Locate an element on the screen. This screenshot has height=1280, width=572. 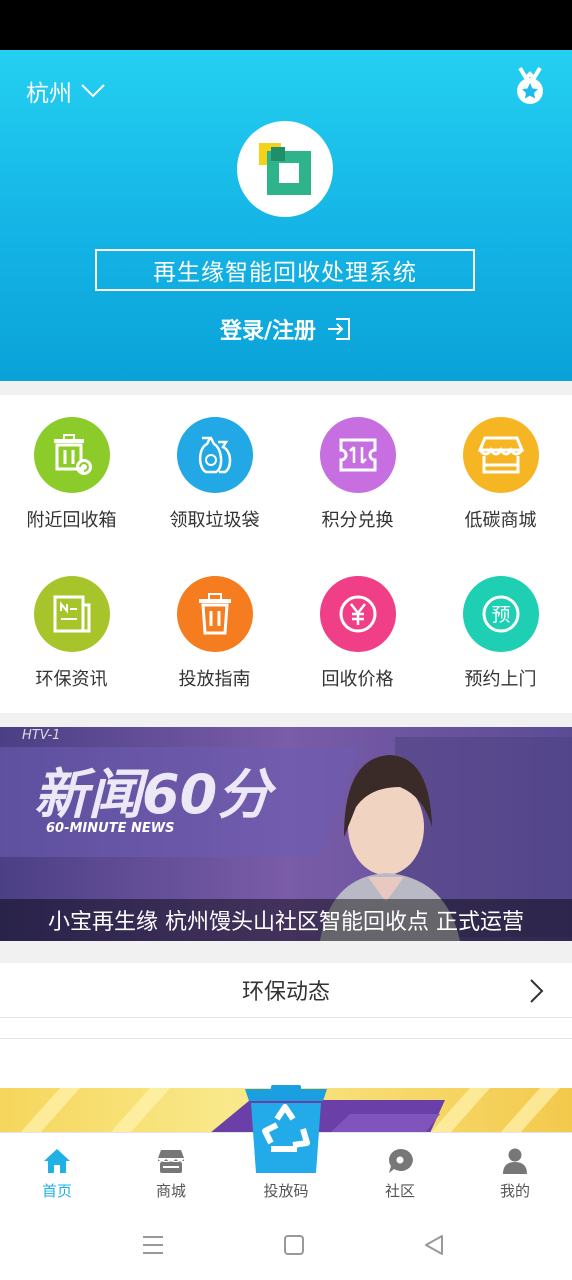
store-icon is located at coordinates (500, 455).